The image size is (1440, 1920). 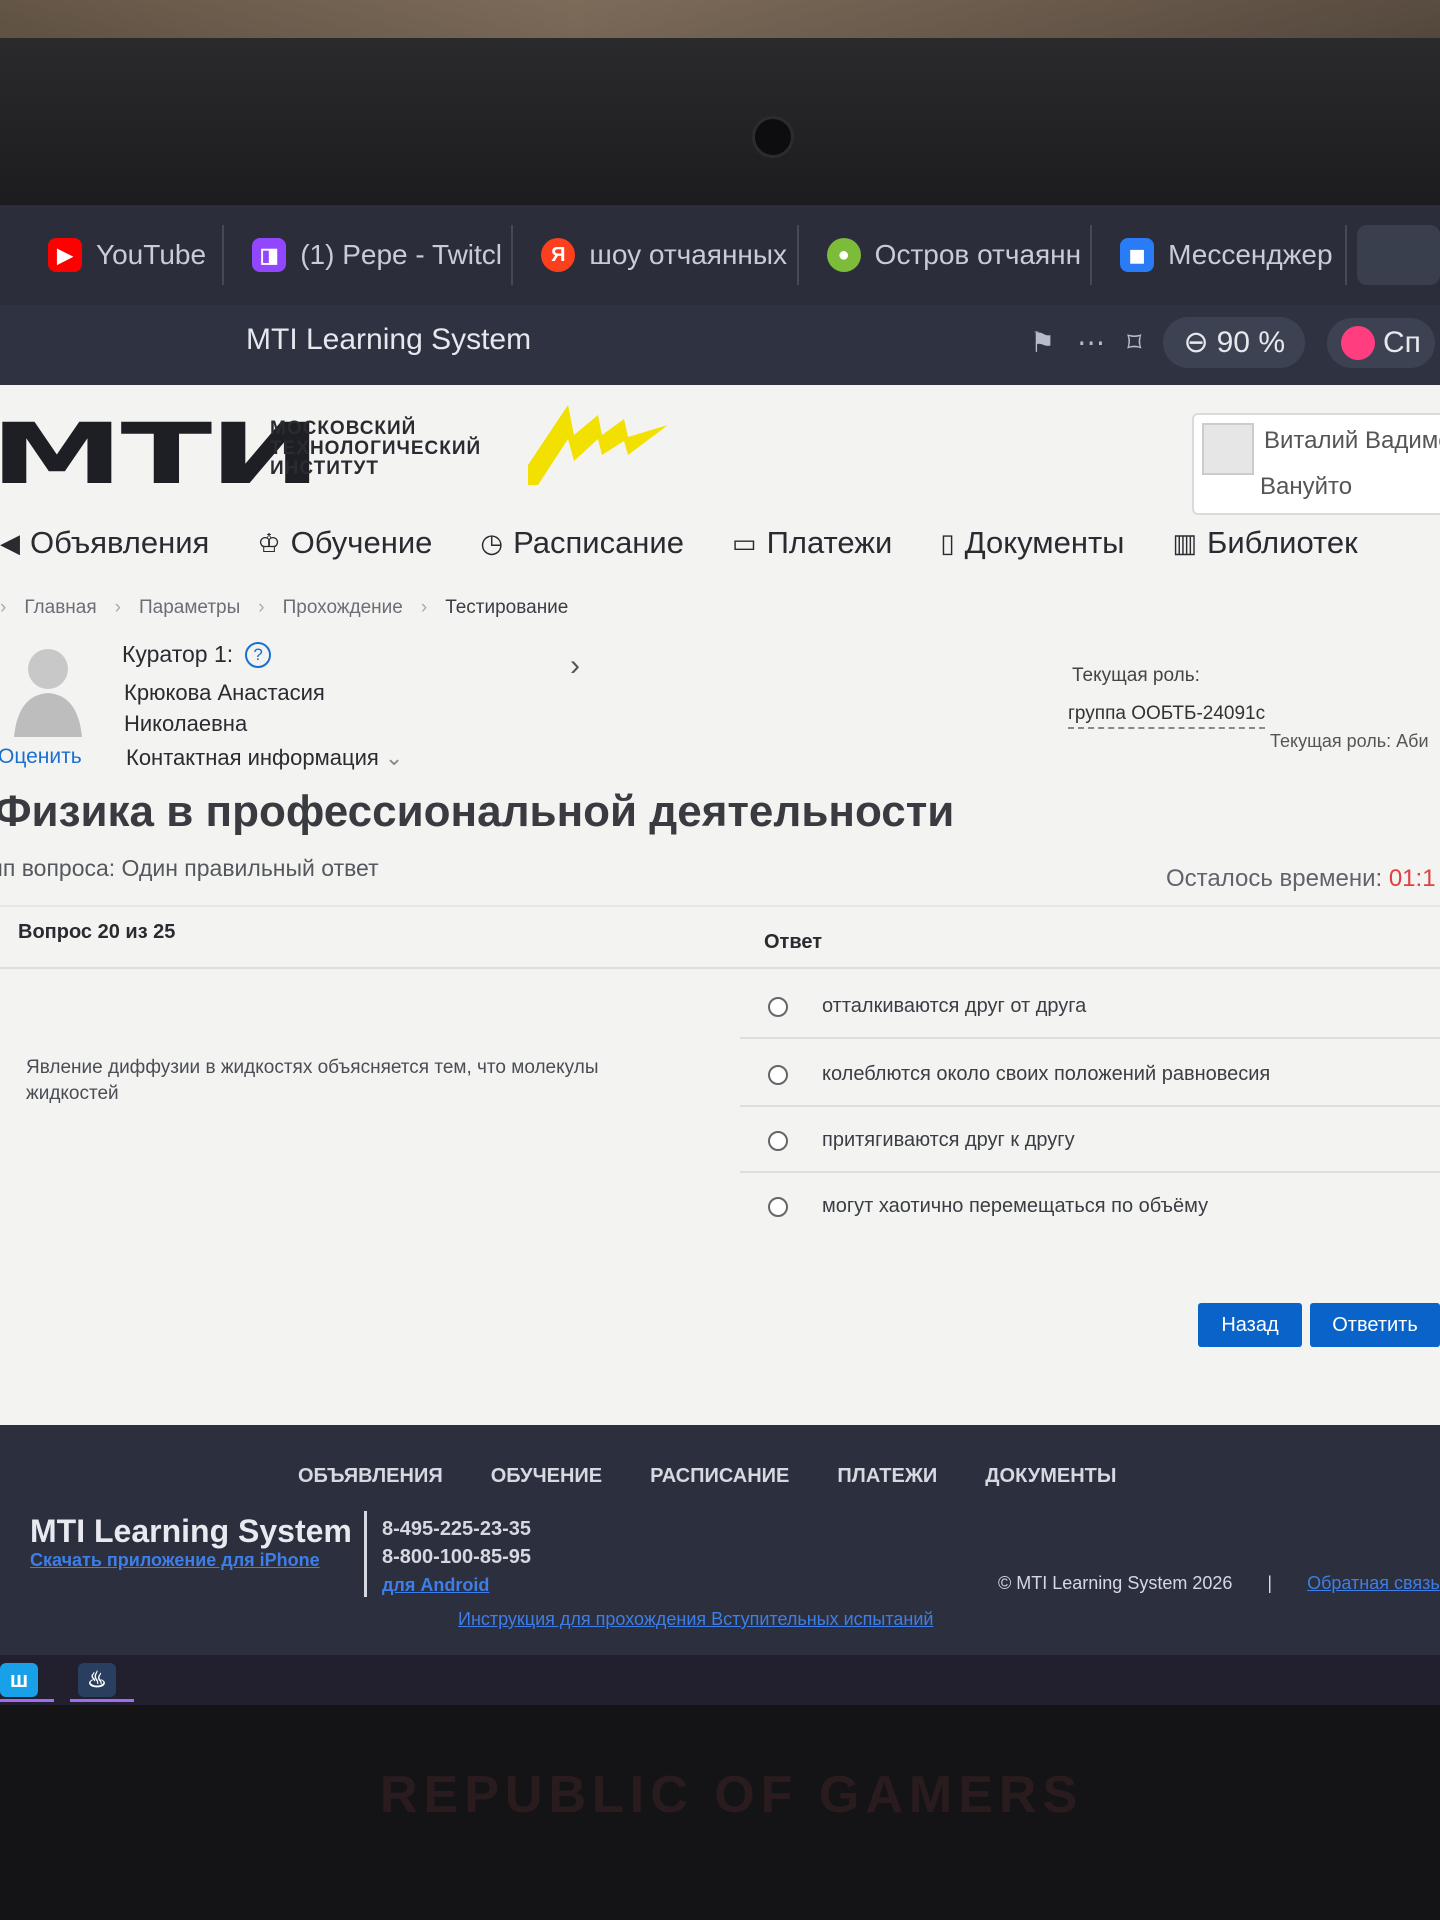 I want to click on youtube-icon: ▶, so click(x=65, y=255).